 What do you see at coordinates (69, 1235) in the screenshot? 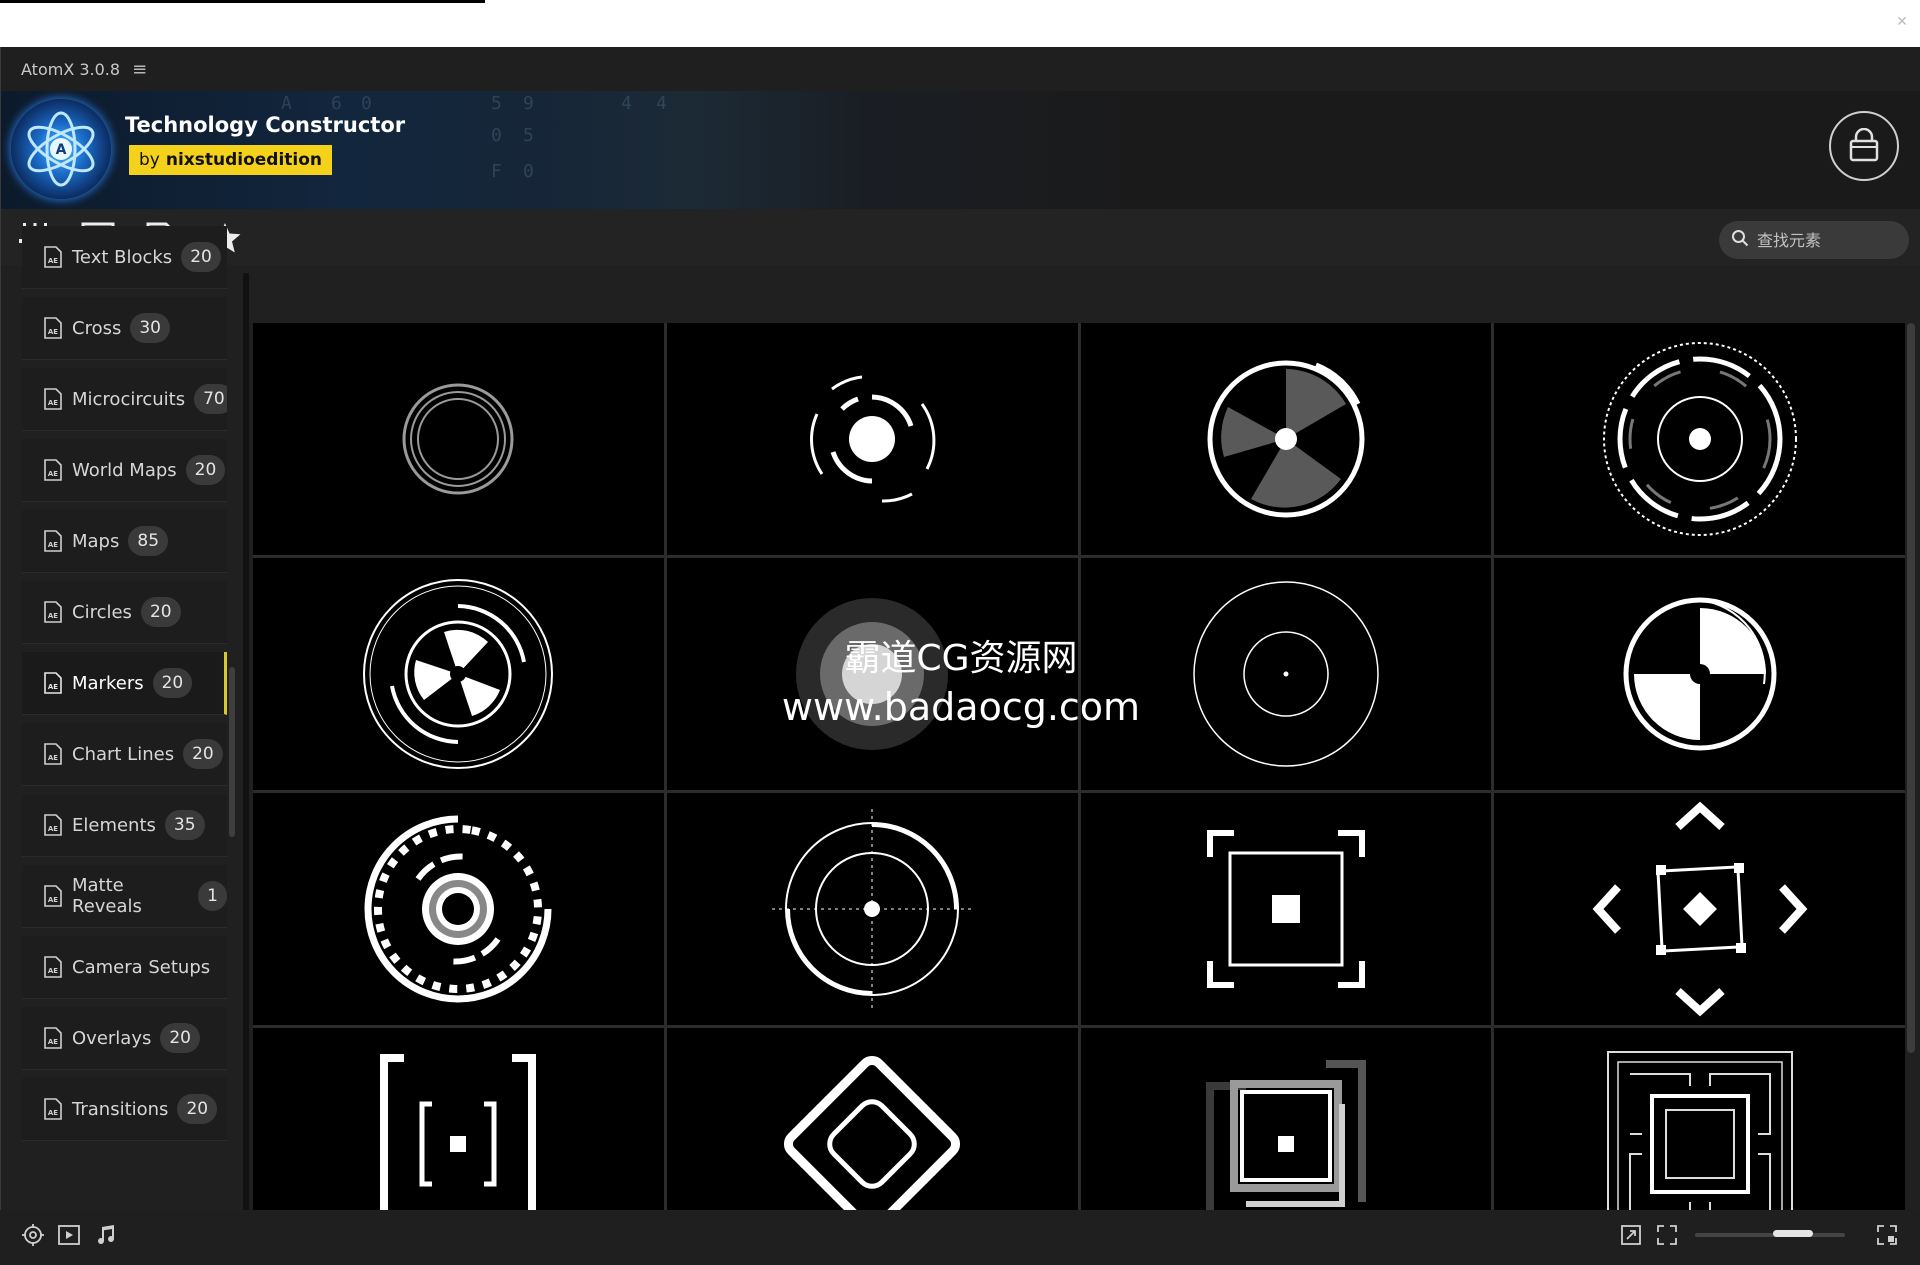
I see `play-icon` at bounding box center [69, 1235].